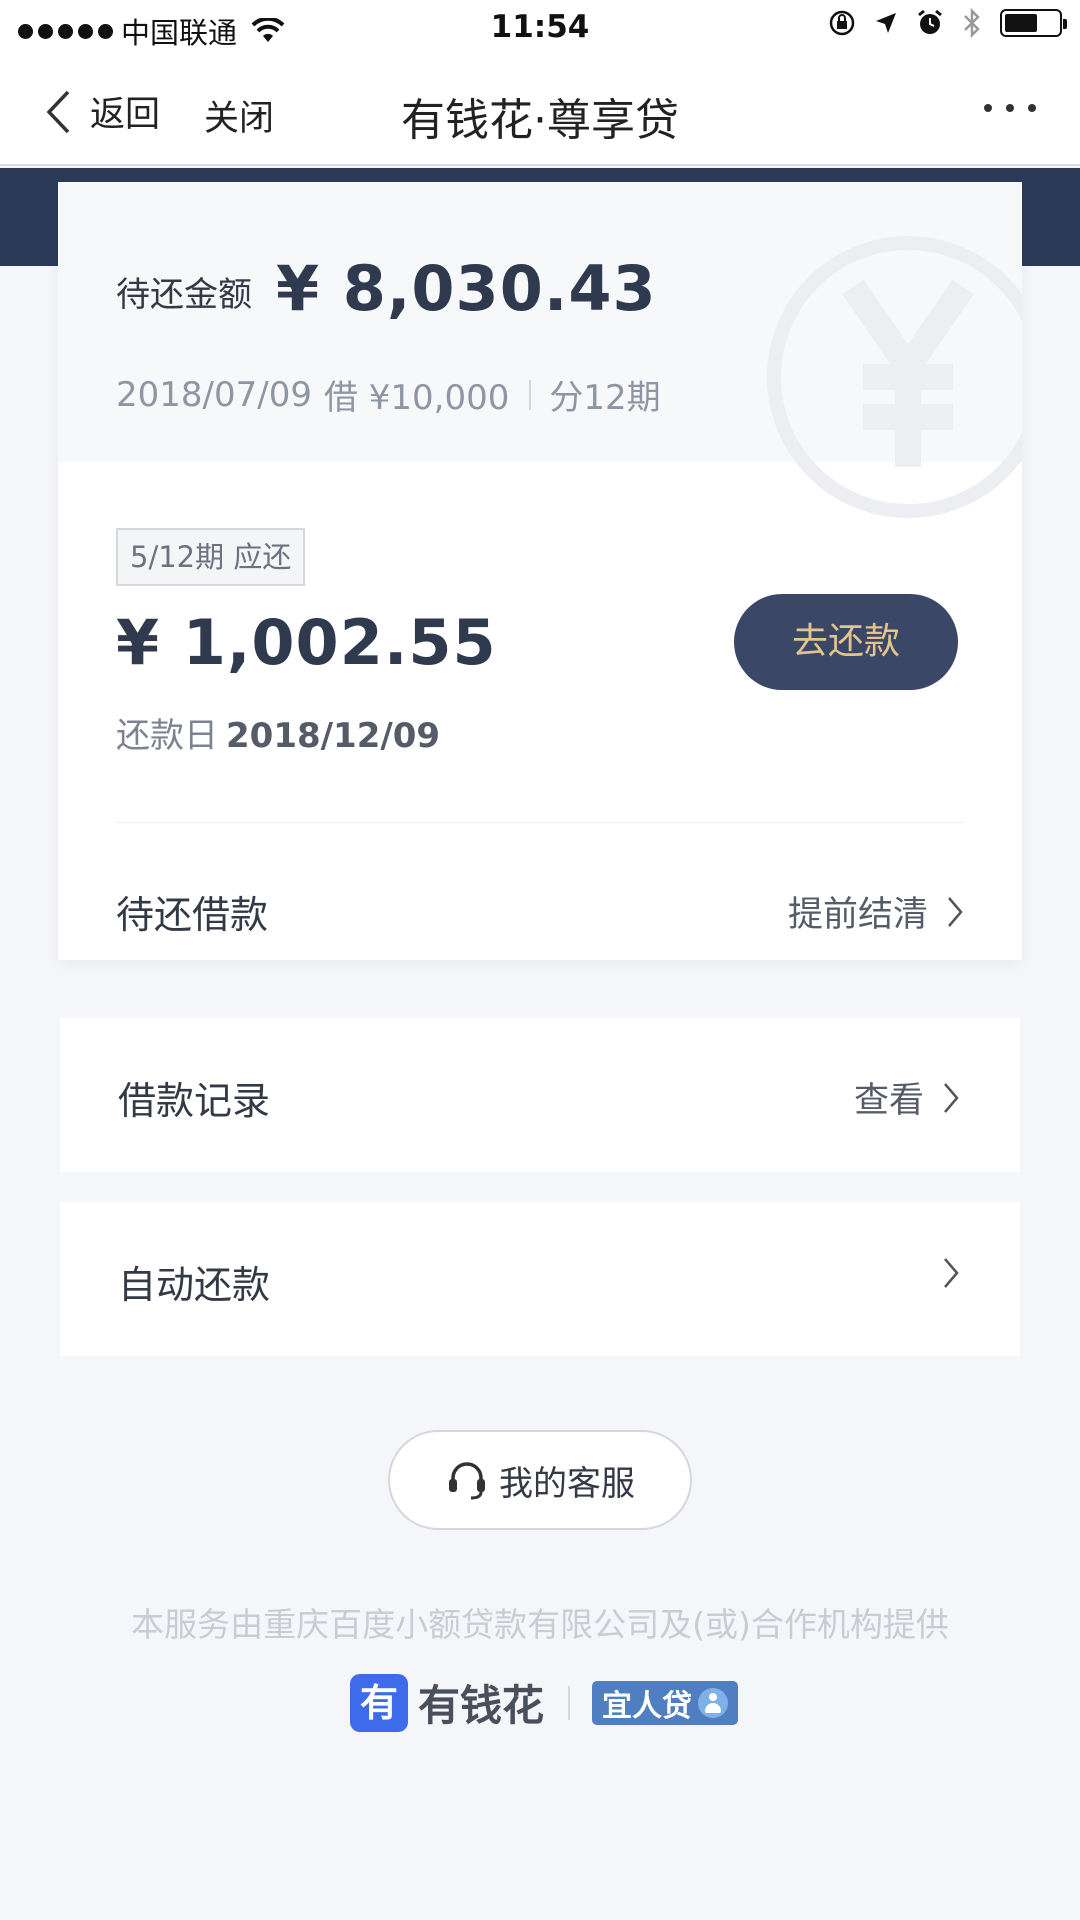  What do you see at coordinates (194, 1101) in the screenshot?
I see `loan-records-label: 借款记录` at bounding box center [194, 1101].